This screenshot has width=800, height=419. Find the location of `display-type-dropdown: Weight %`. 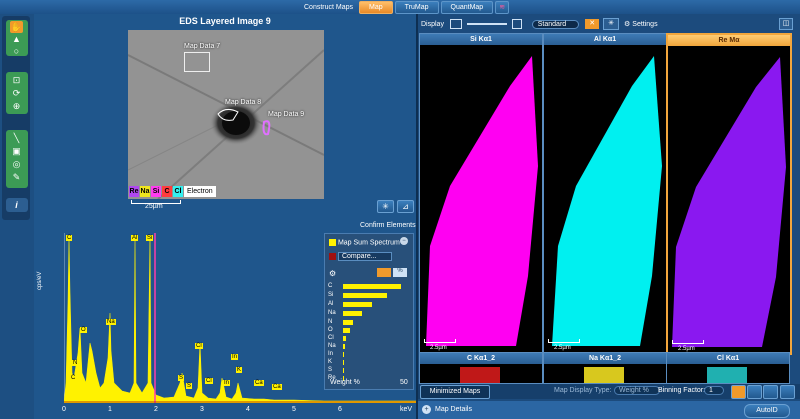

display-type-dropdown: Weight % is located at coordinates (637, 390).